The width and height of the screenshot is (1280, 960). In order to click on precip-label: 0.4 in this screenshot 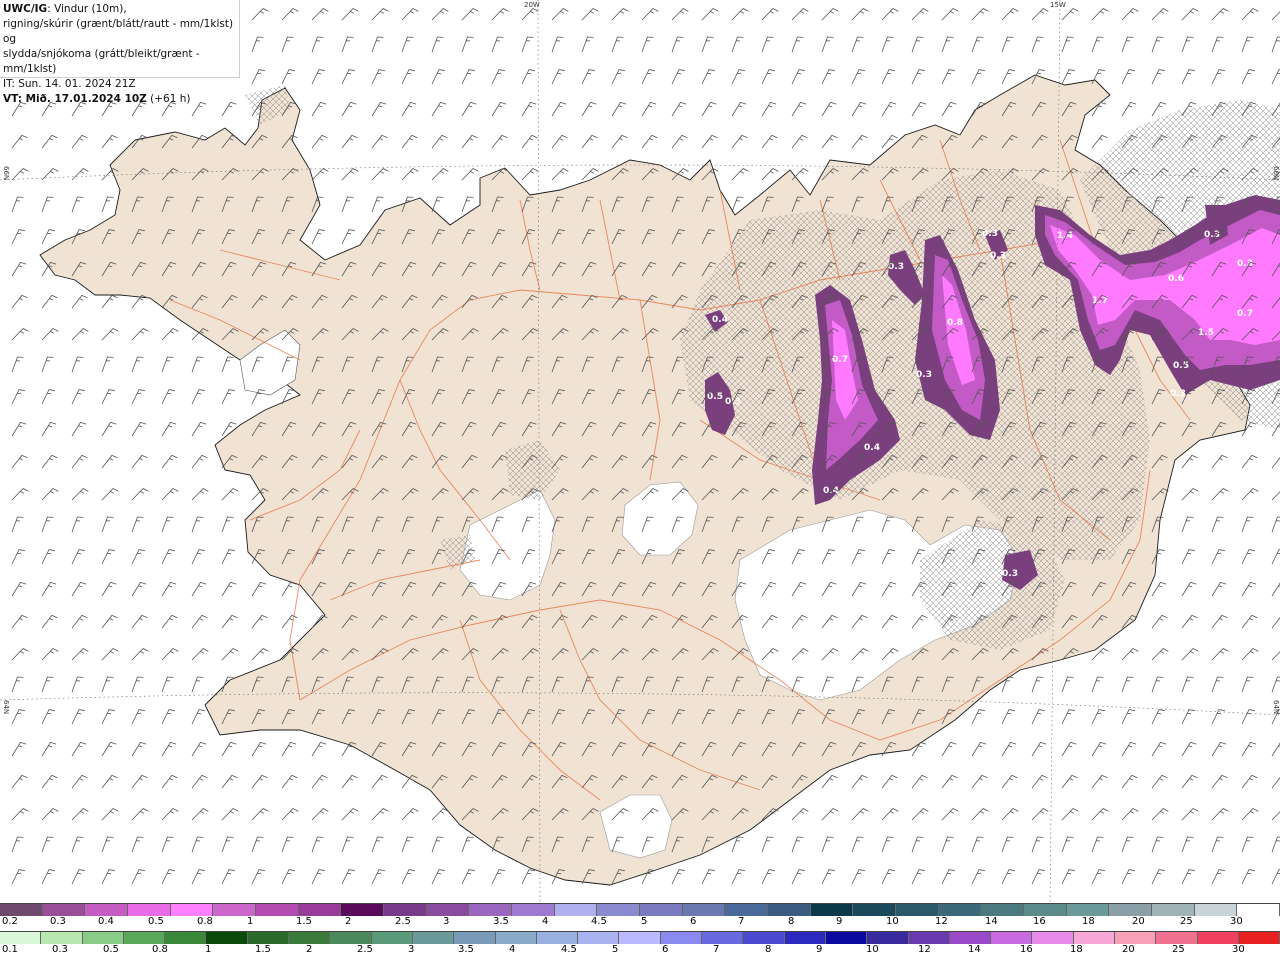, I will do `click(720, 320)`.